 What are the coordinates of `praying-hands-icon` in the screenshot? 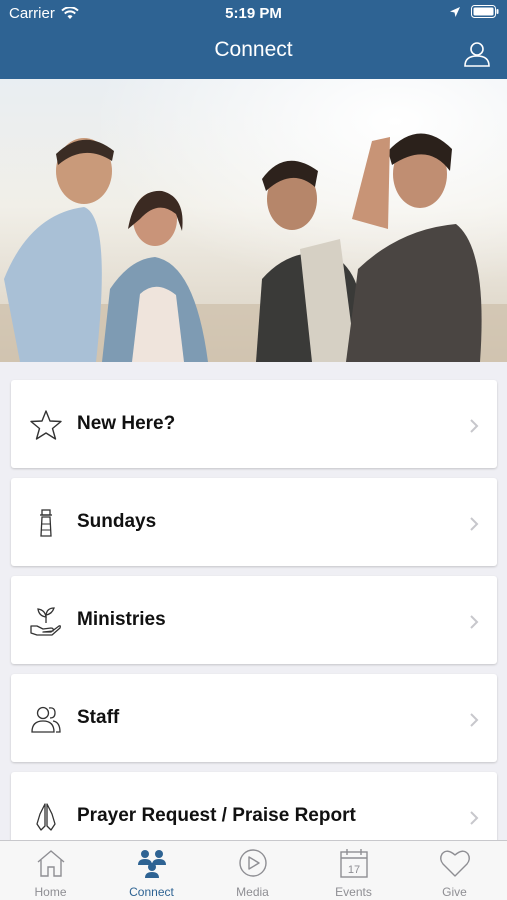 It's located at (46, 817).